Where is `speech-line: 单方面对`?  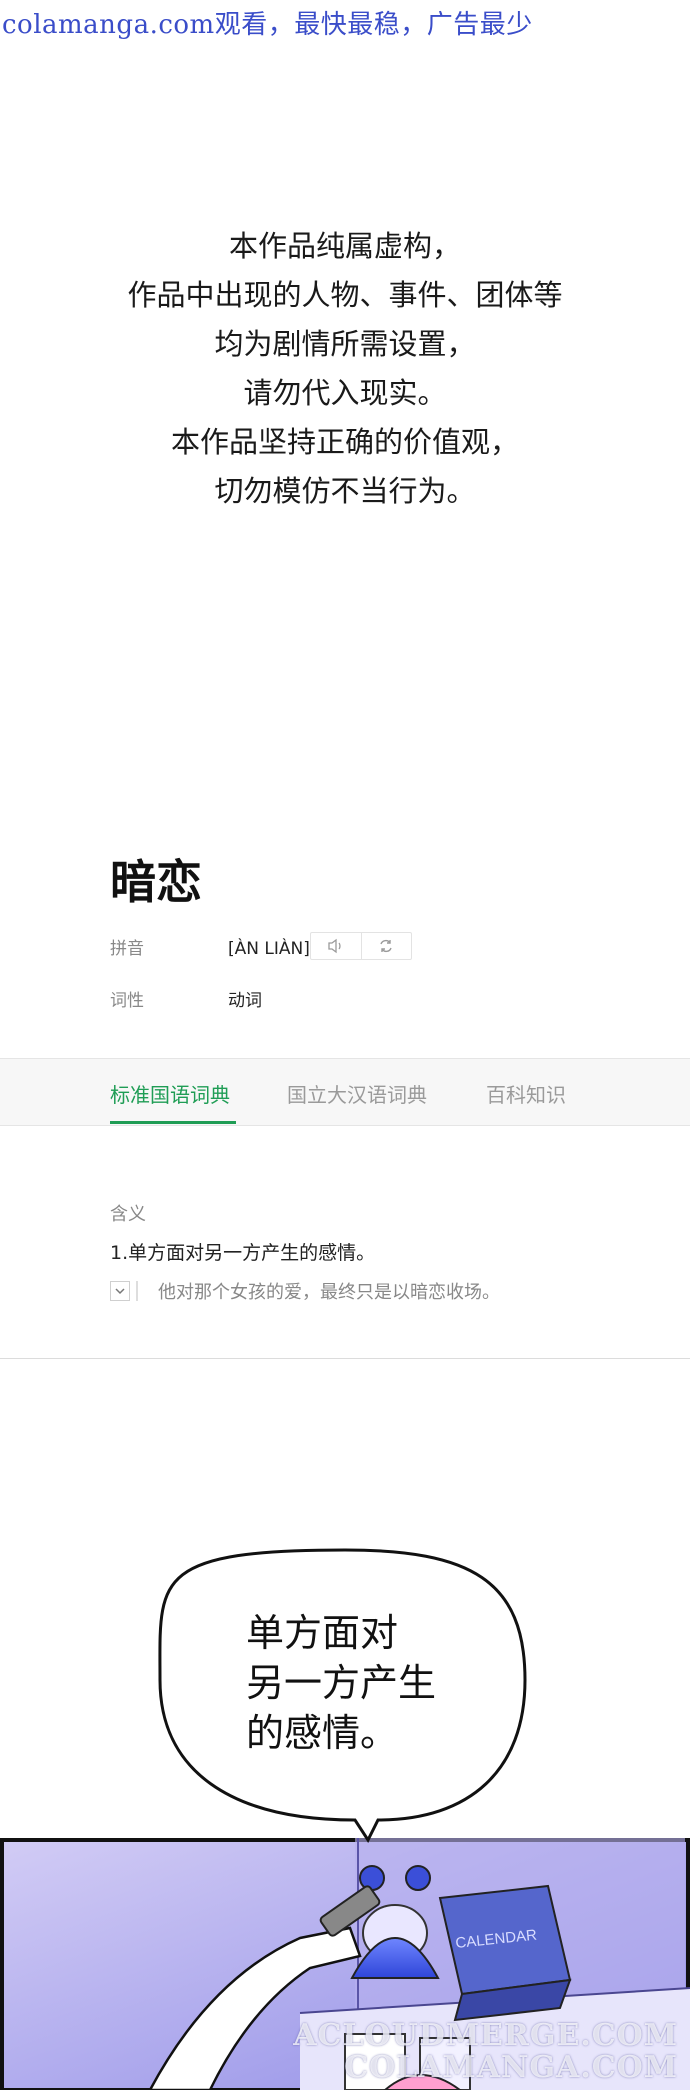 speech-line: 单方面对 is located at coordinates (322, 1633).